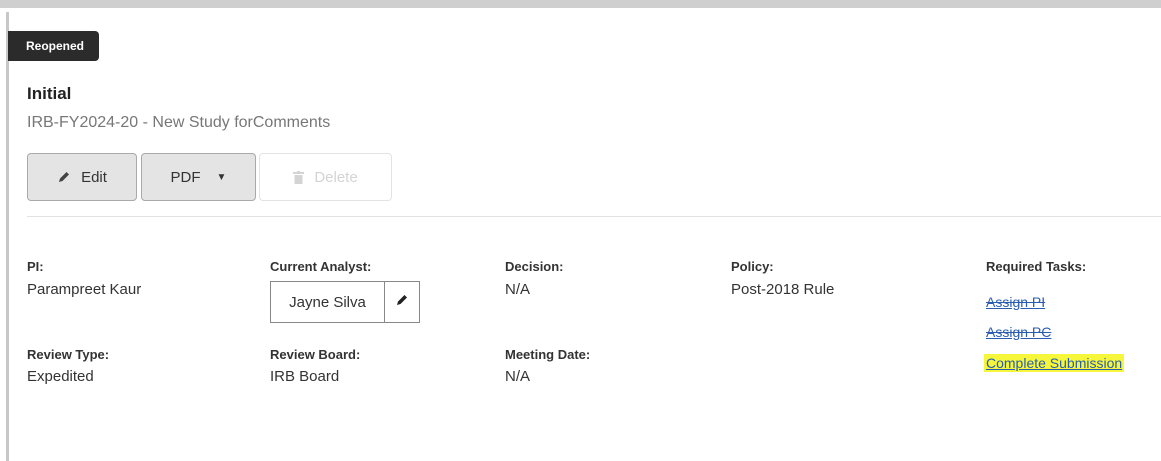 The height and width of the screenshot is (461, 1161). I want to click on delete-button: Delete, so click(325, 177).